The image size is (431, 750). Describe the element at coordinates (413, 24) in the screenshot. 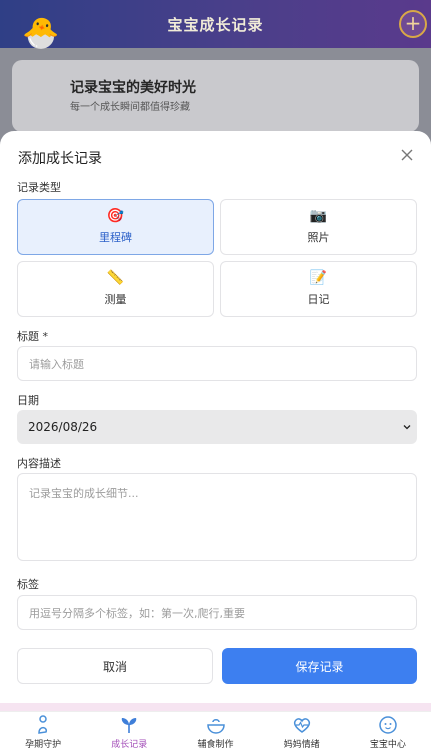

I see `add-record-button: +` at that location.